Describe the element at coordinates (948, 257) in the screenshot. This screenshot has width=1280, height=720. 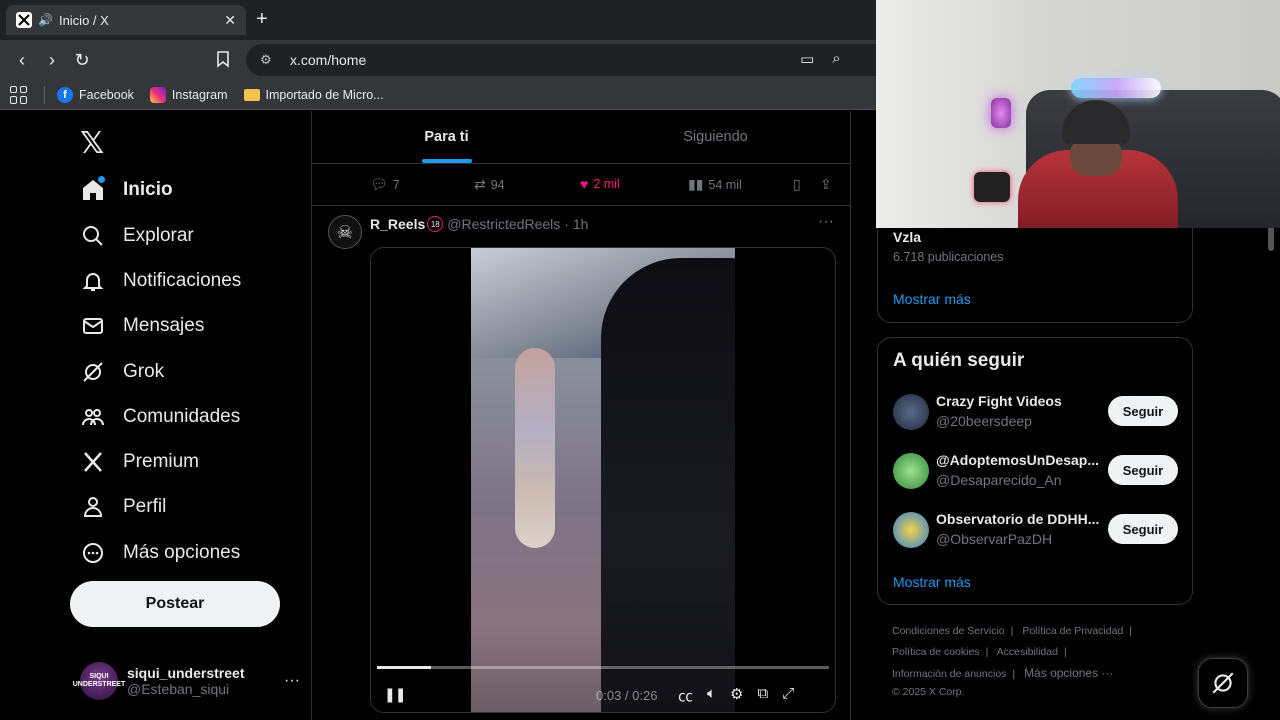
I see `trend-count: 6.718 publicaciones` at that location.